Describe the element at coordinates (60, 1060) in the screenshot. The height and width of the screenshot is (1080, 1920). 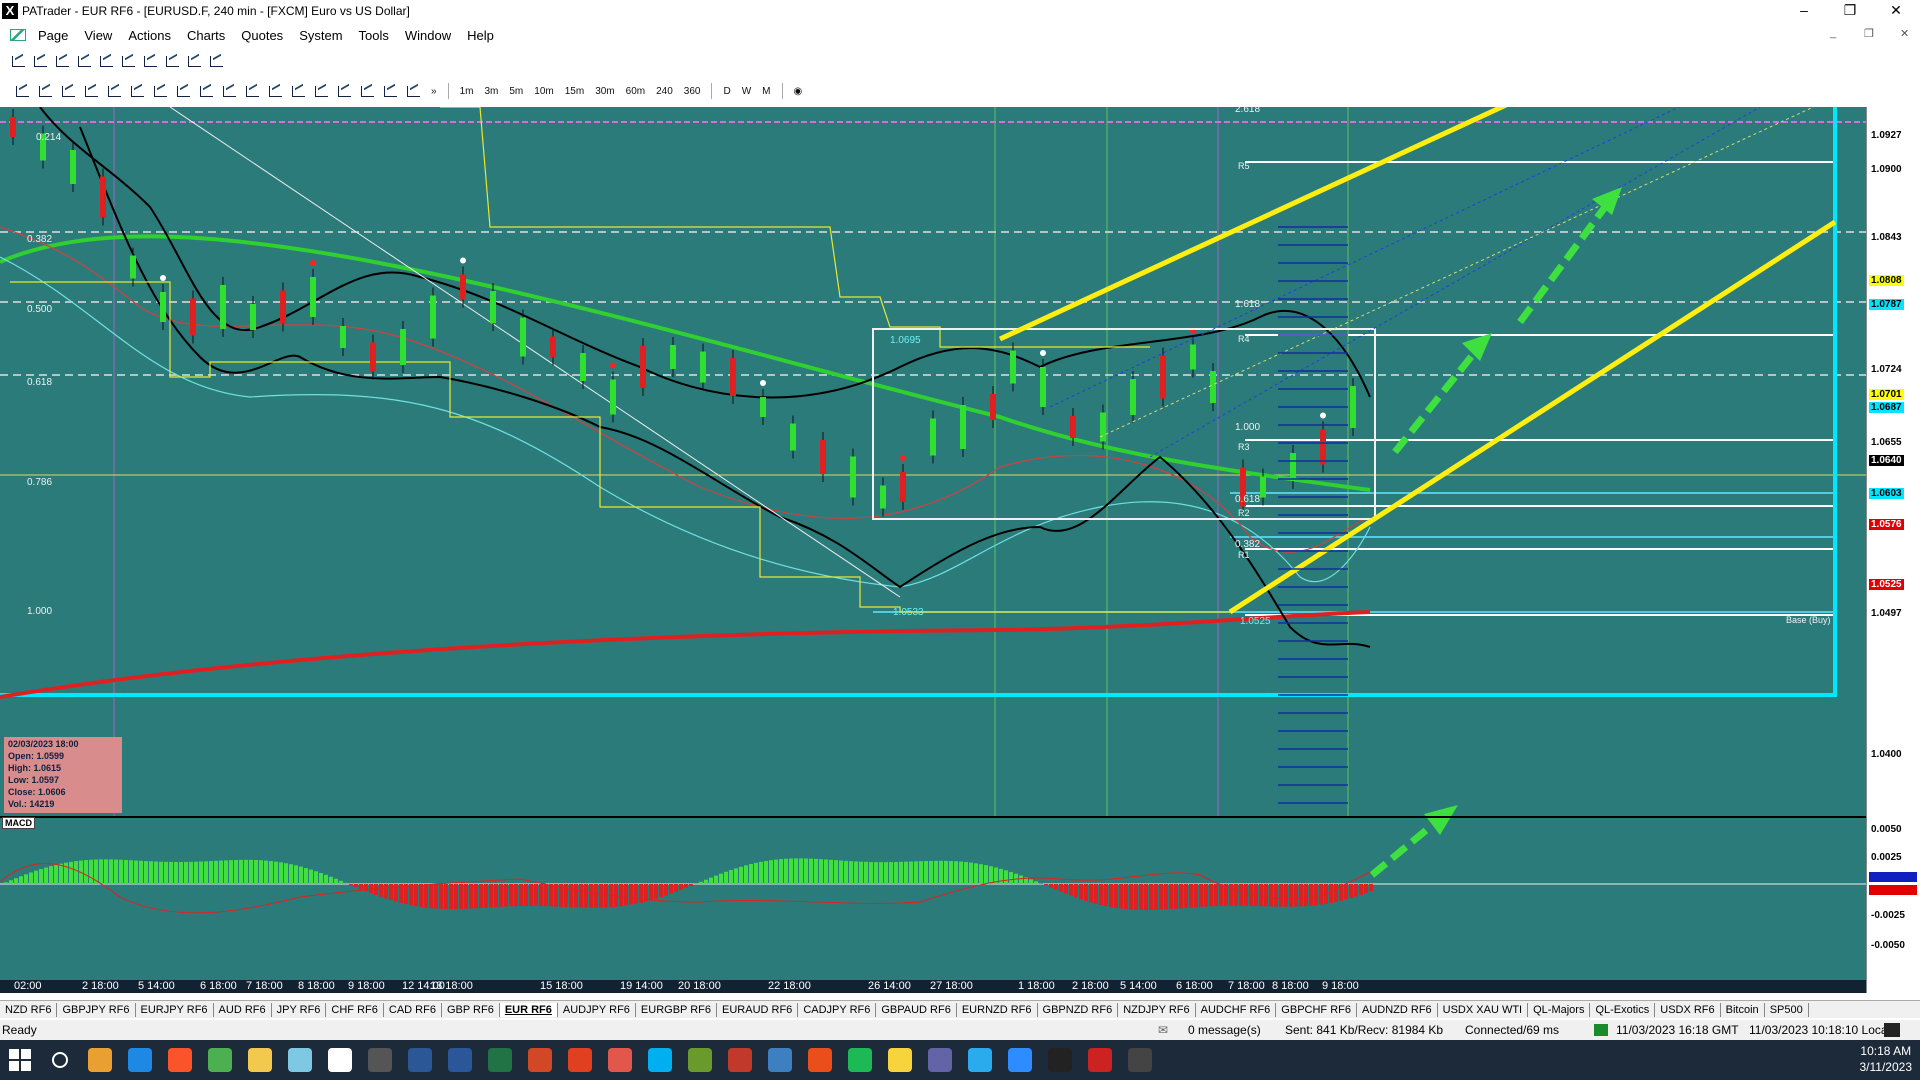
I see `search-icon` at that location.